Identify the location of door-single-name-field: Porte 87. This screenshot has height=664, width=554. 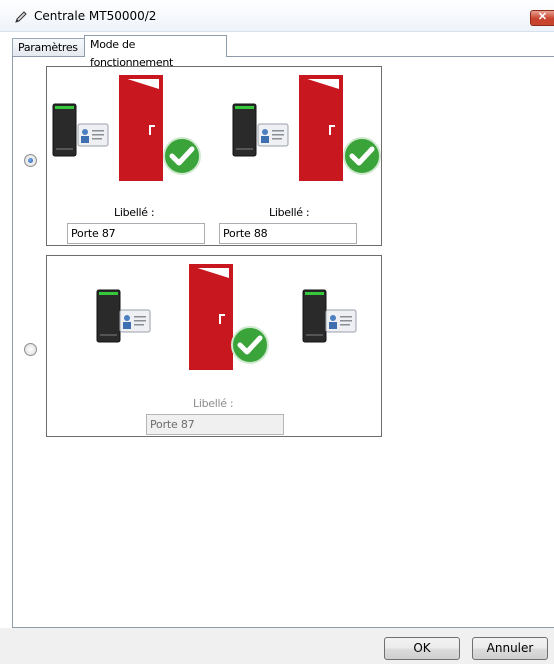
(215, 424).